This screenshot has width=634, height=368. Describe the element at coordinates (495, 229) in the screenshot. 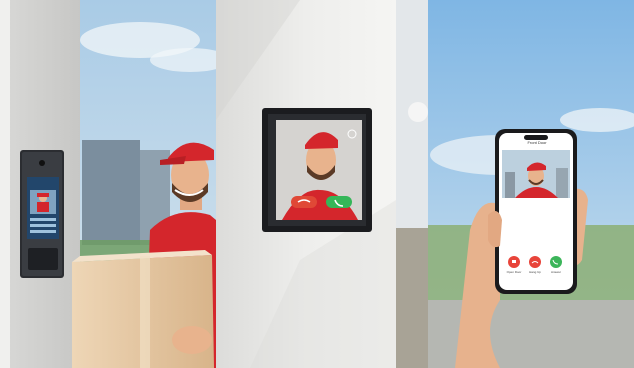

I see `thumb` at that location.